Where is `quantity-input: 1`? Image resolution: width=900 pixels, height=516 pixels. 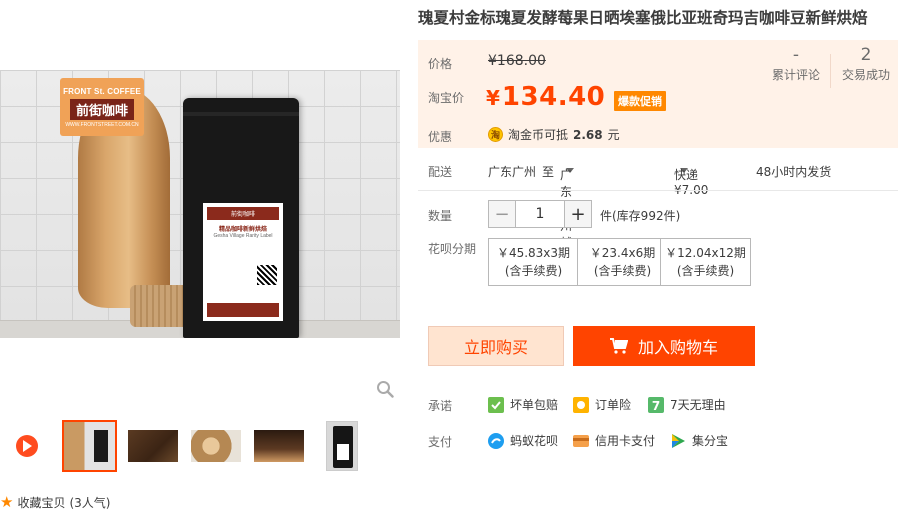 quantity-input: 1 is located at coordinates (540, 214).